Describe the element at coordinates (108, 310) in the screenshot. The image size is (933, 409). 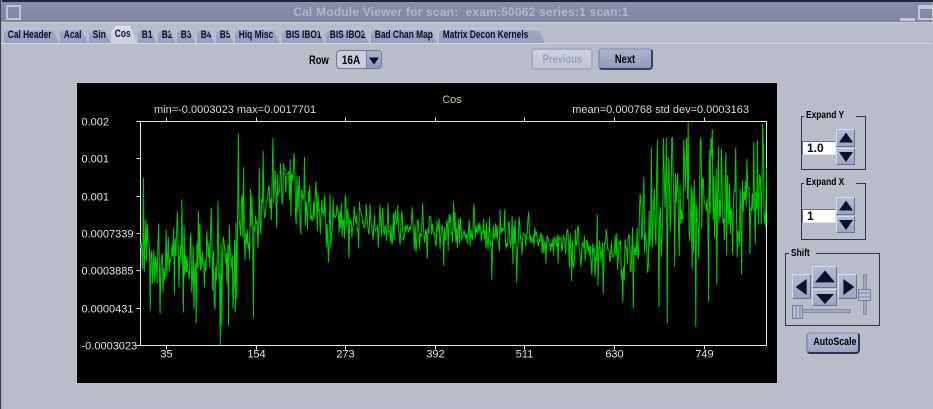
I see `svg-text: 0.0000431` at that location.